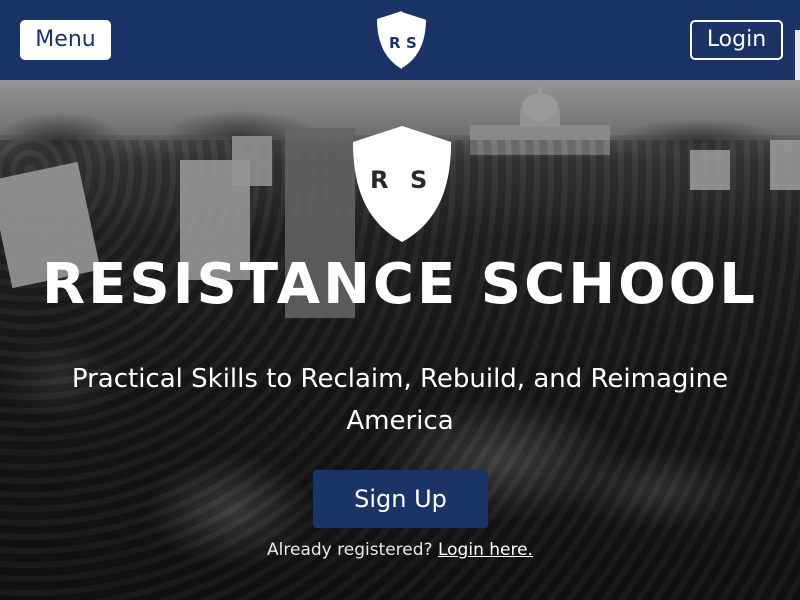 The height and width of the screenshot is (600, 800). I want to click on sign-up-button: Sign Up, so click(400, 499).